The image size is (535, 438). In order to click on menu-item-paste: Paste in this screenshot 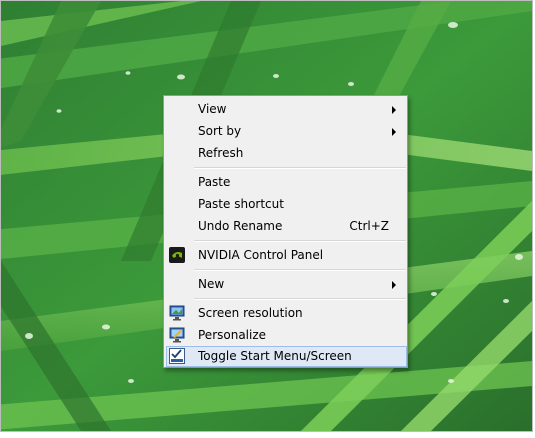, I will do `click(286, 182)`.